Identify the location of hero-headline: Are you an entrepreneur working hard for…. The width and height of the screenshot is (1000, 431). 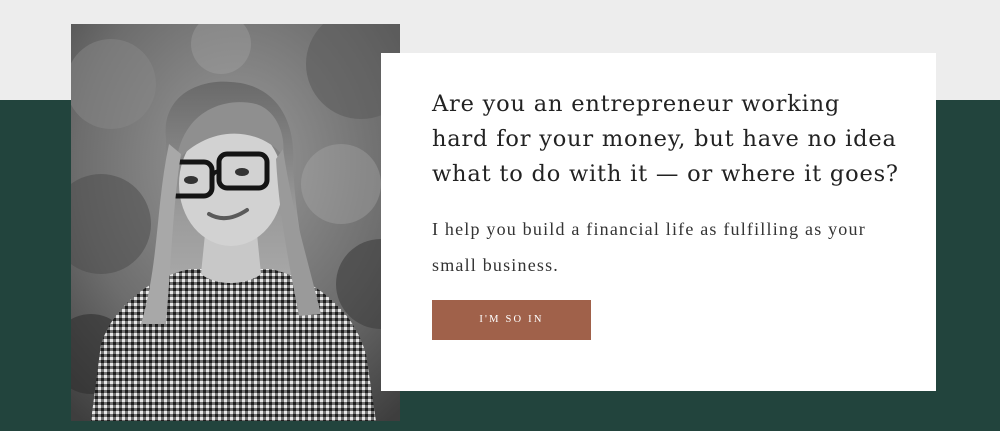
(665, 139).